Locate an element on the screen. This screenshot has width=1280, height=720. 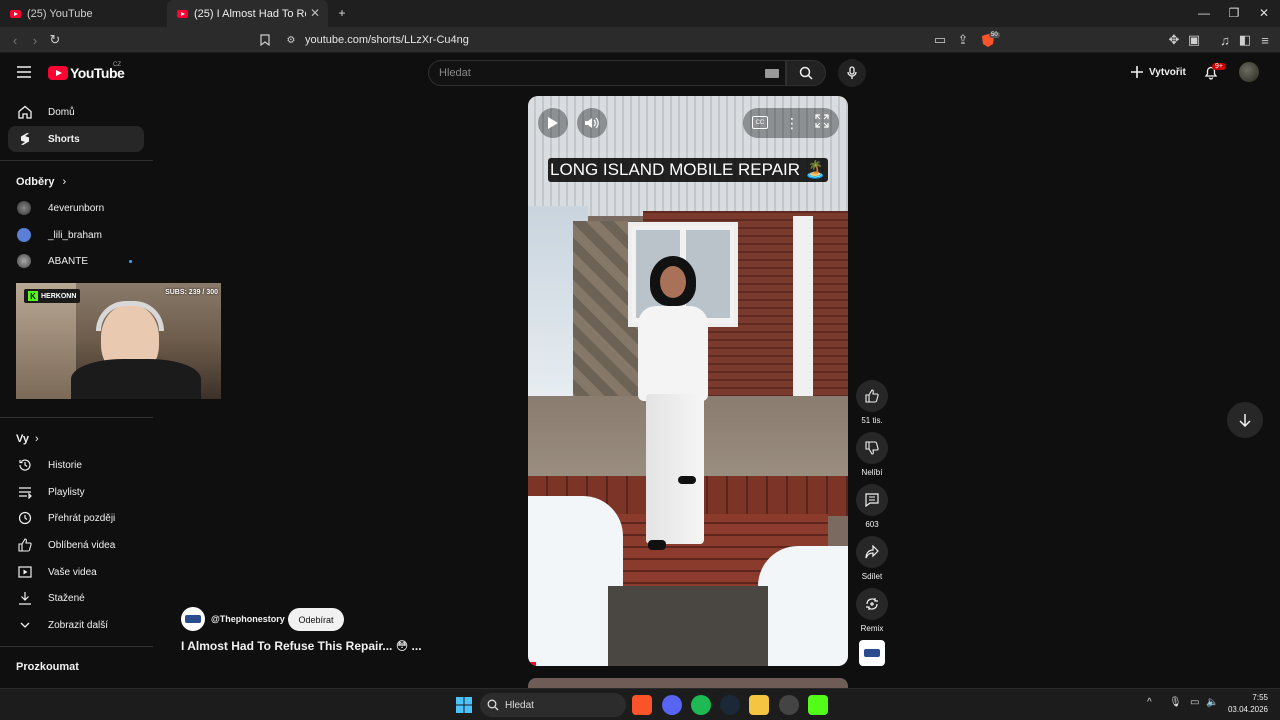
sidebar-item-shorts: Shorts is located at coordinates (76, 139).